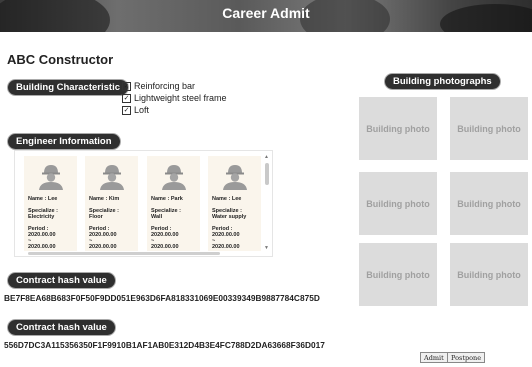 This screenshot has height=367, width=532. I want to click on vertical-scrollbar: ▲ ▼, so click(267, 202).